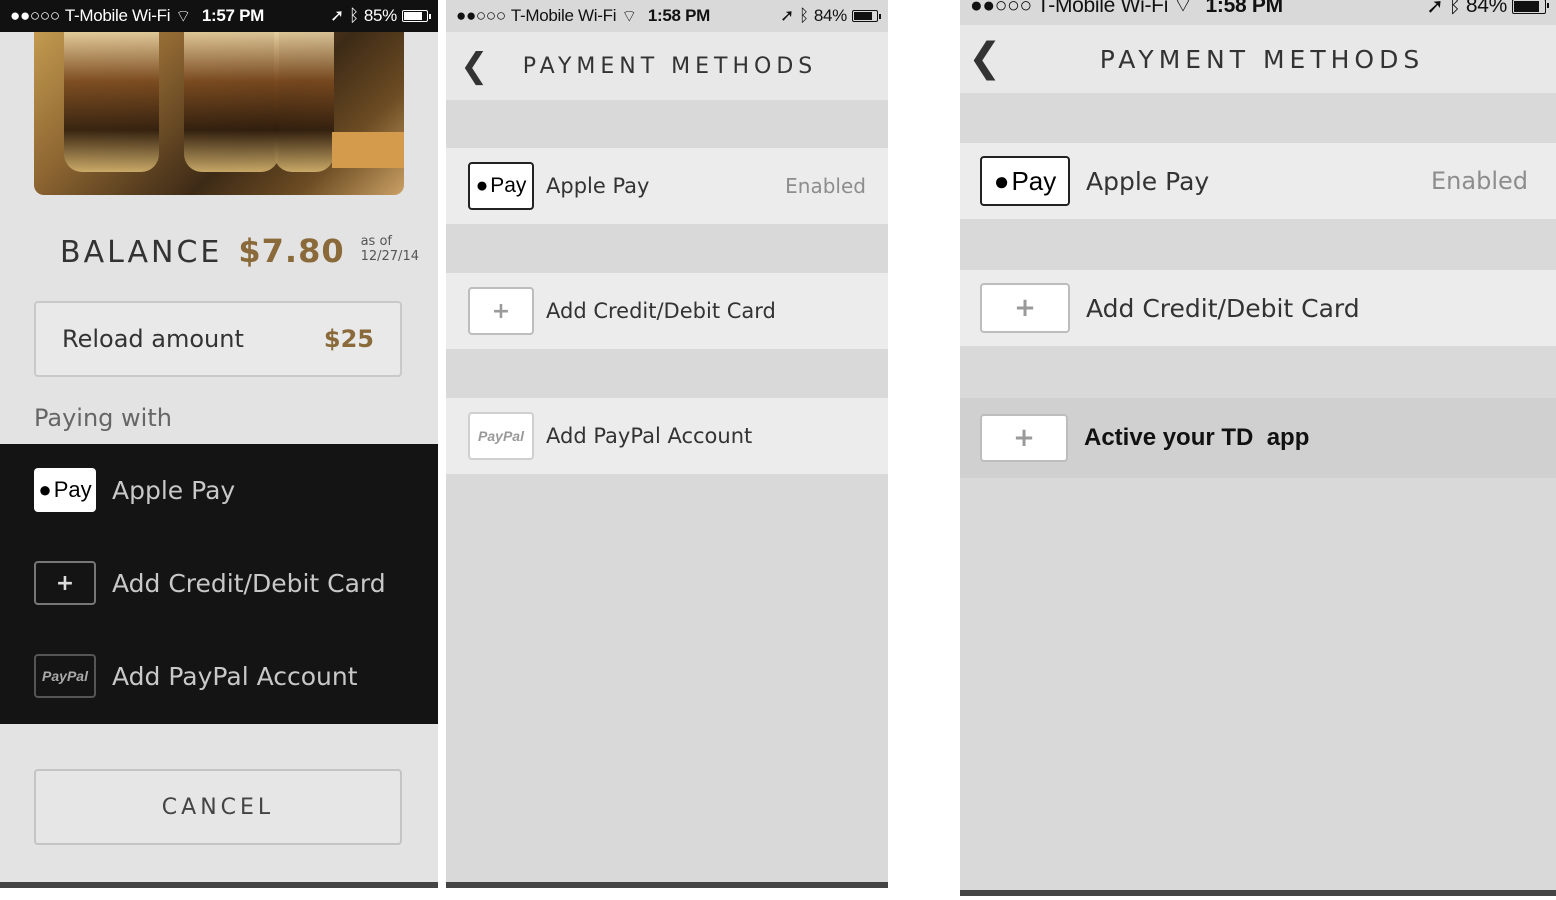 This screenshot has height=900, width=1556. I want to click on balance: BALANCE $7.80 as of 12/27/14, so click(239, 251).